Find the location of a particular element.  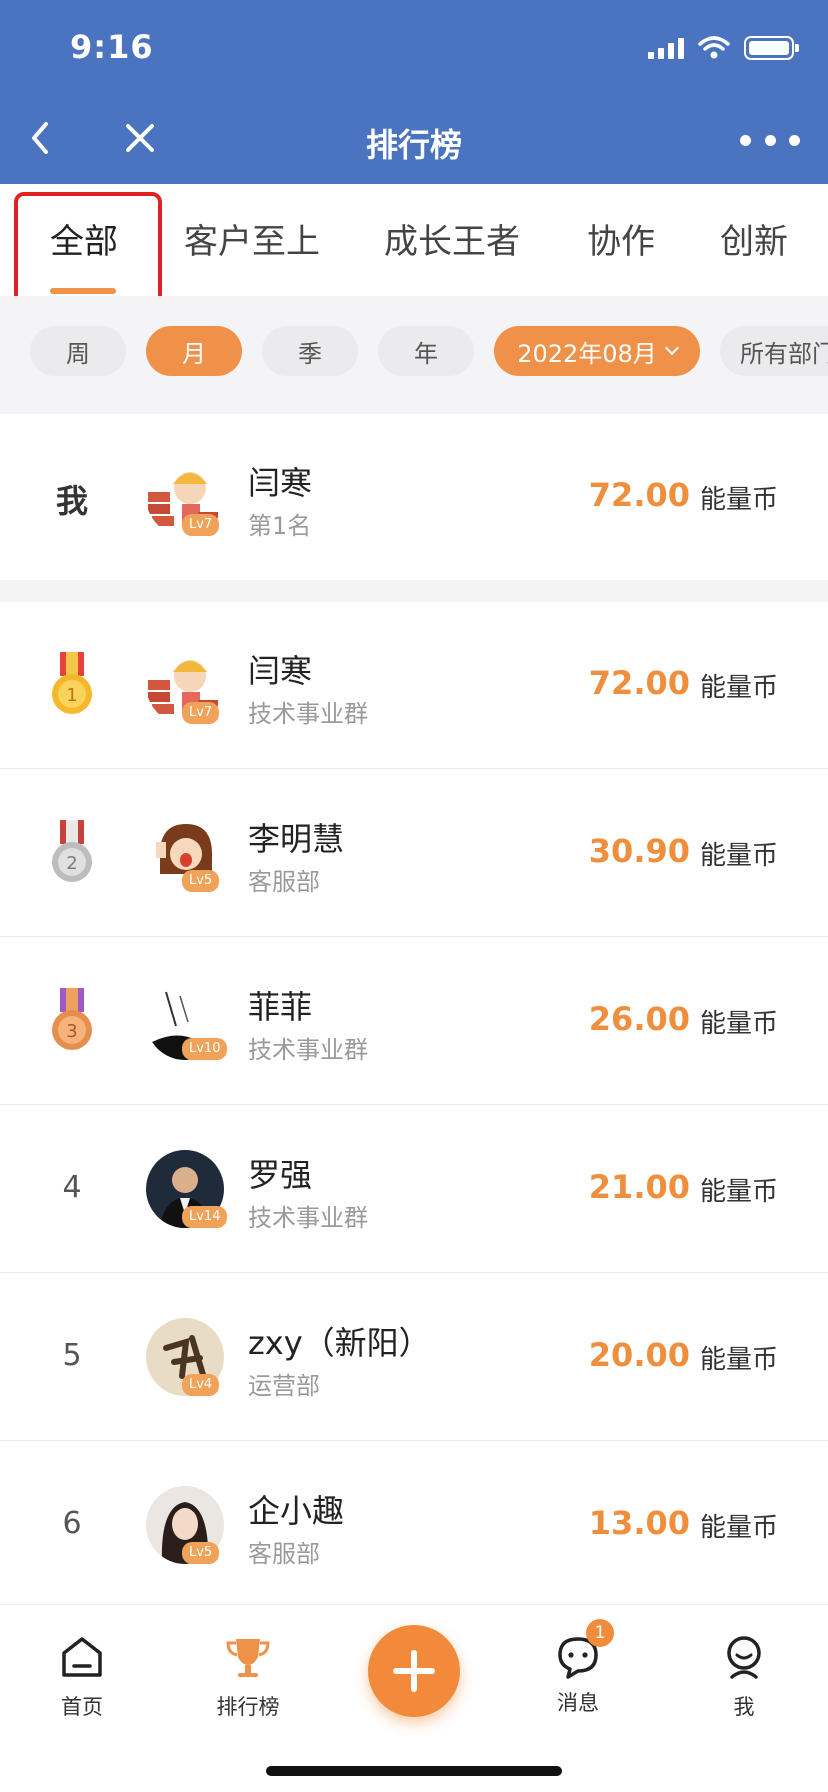

filter-bar: 周 月 季 年 2022年08月 所有部门 is located at coordinates (414, 355).